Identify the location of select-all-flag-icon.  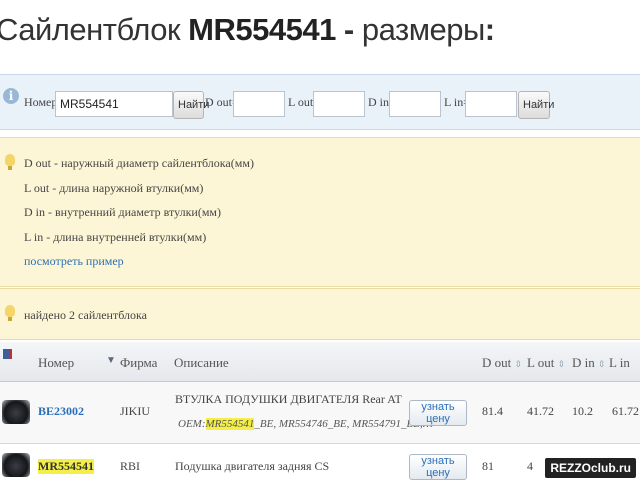
(7, 354).